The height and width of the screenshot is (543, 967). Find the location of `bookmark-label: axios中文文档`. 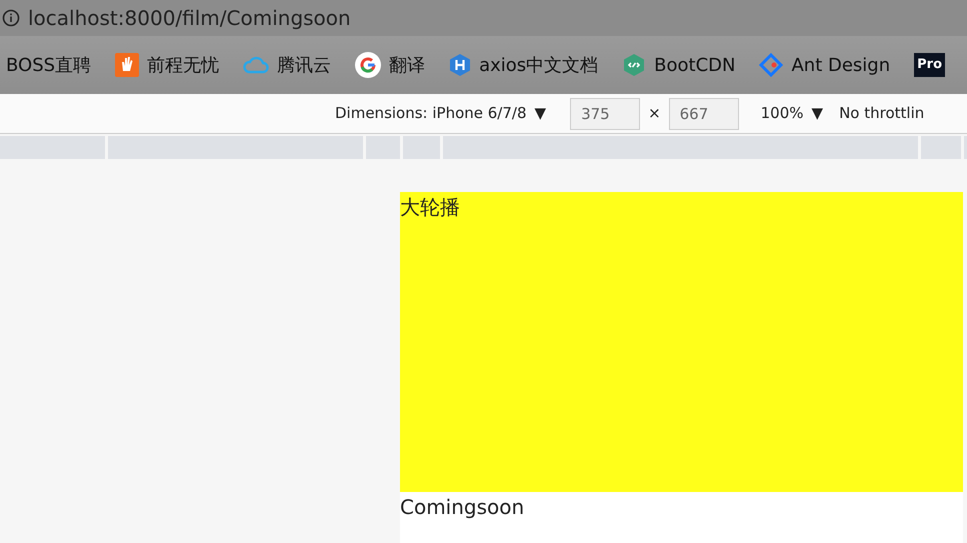

bookmark-label: axios中文文档 is located at coordinates (538, 65).